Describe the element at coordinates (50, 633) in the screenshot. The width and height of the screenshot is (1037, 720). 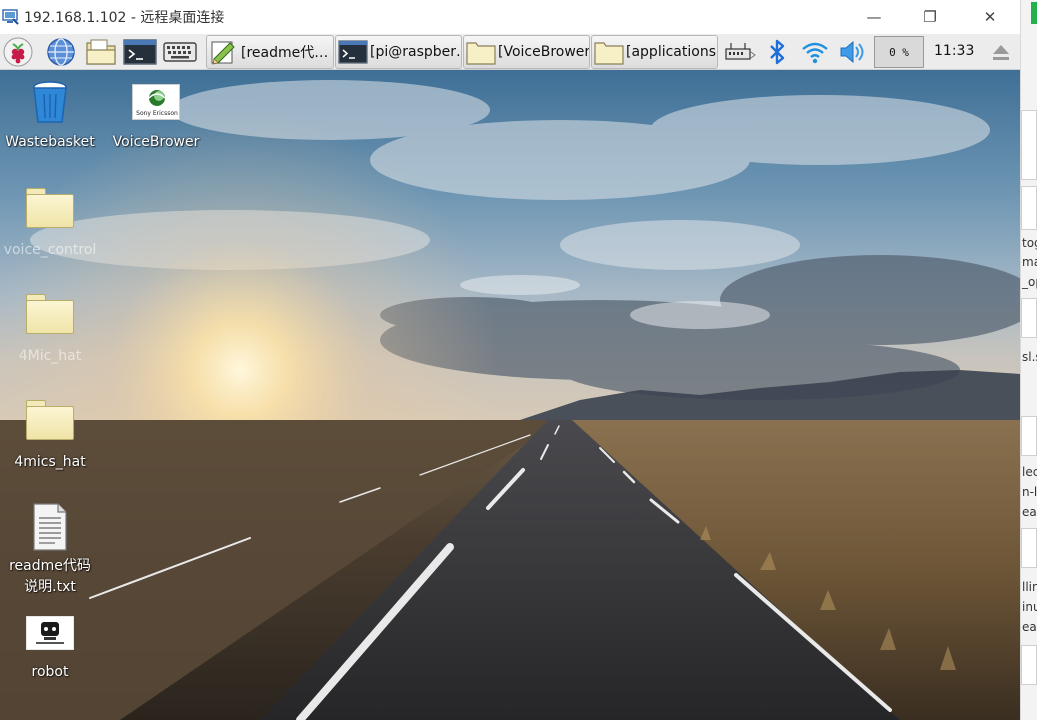
I see `robot-image-icon` at that location.